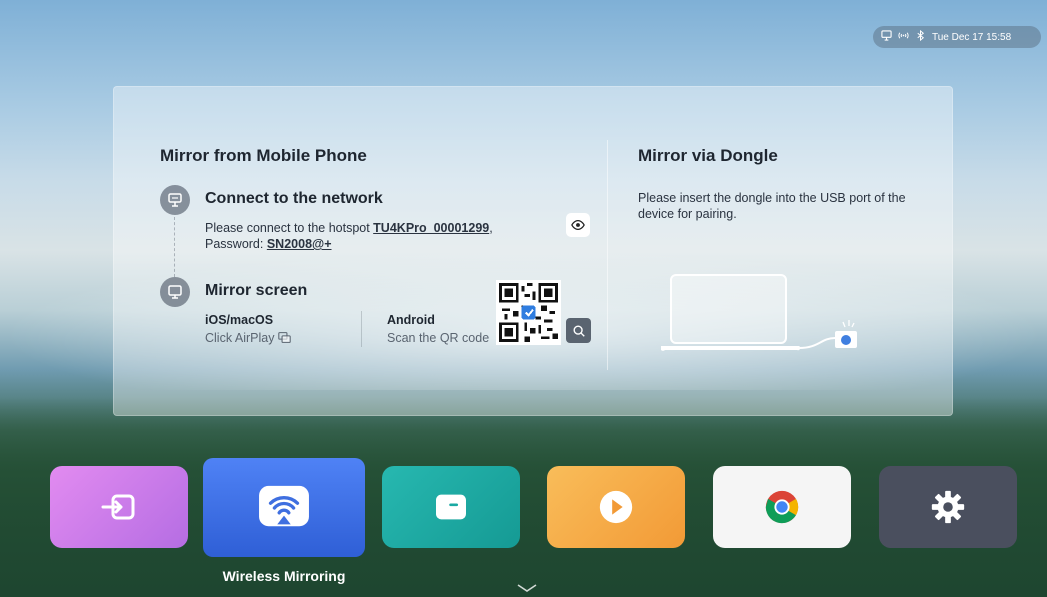  I want to click on dock-media-player, so click(616, 507).